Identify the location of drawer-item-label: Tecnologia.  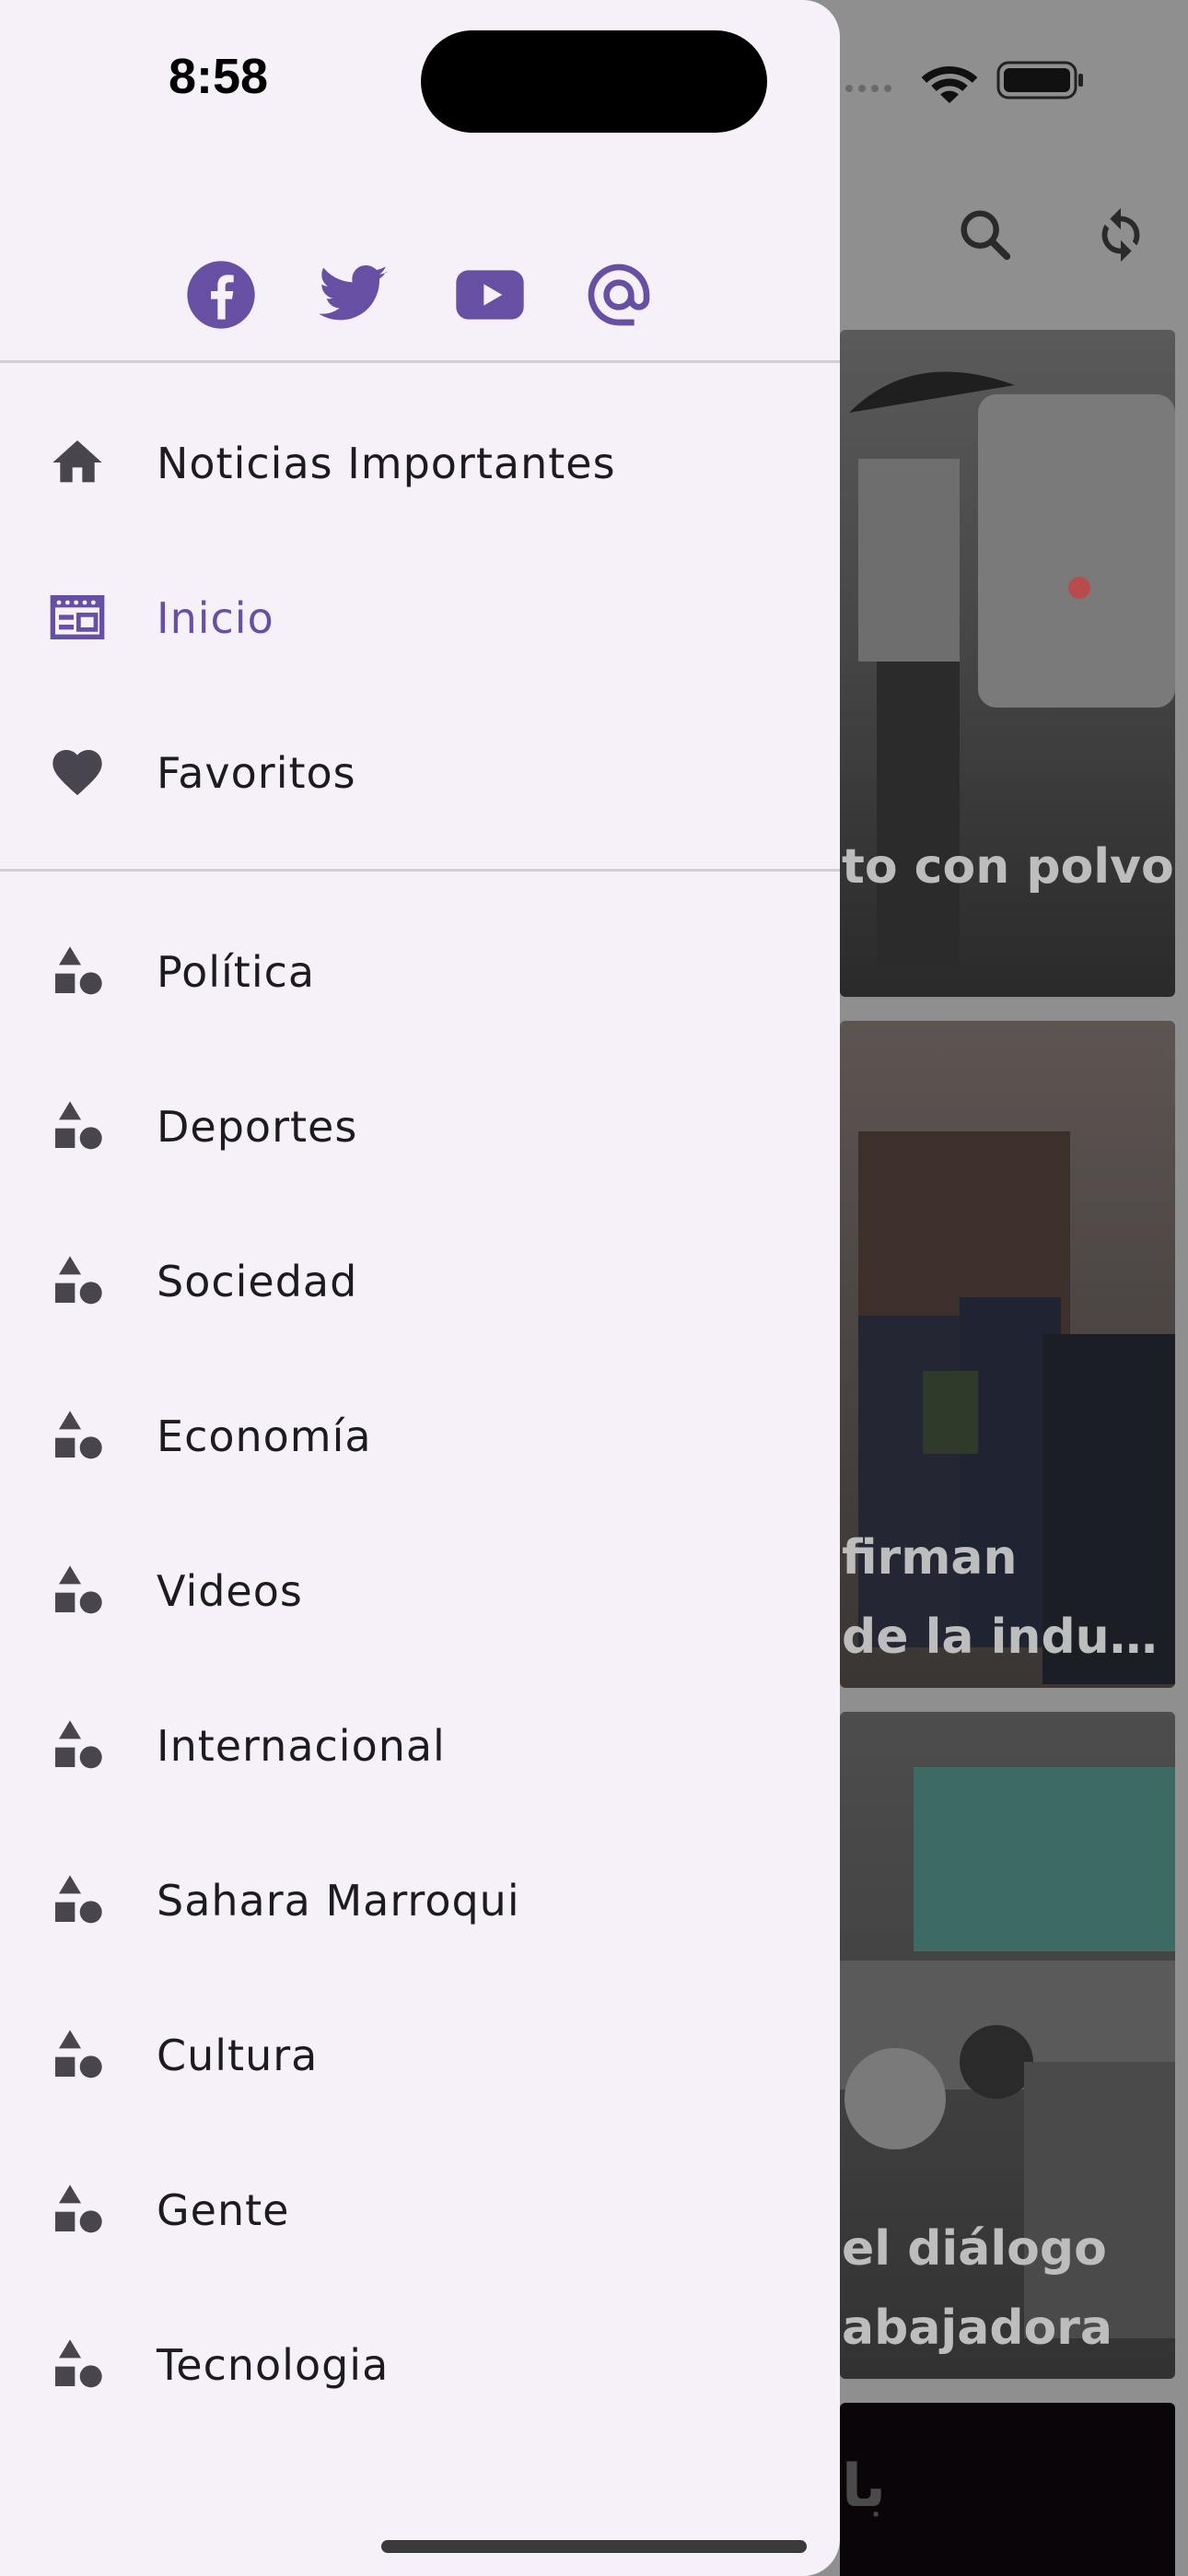
(273, 2365).